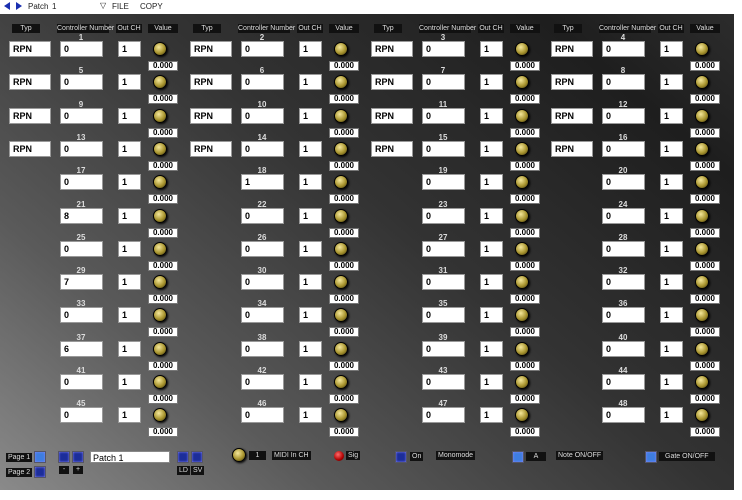 The height and width of the screenshot is (500, 742). I want to click on page2-button, so click(40, 472).